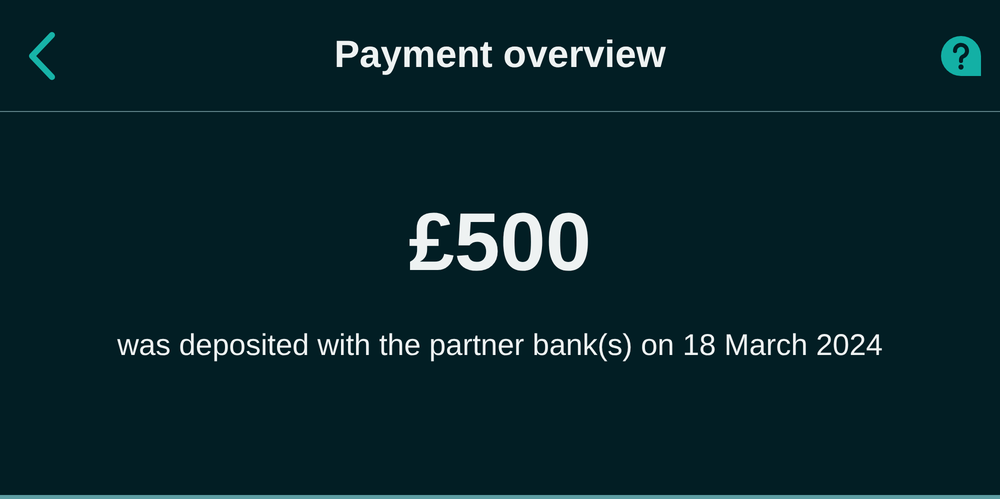 The image size is (1000, 499). Describe the element at coordinates (500, 346) in the screenshot. I see `deposit-description: was deposited with the partner bank(s) on 18 March 2024` at that location.